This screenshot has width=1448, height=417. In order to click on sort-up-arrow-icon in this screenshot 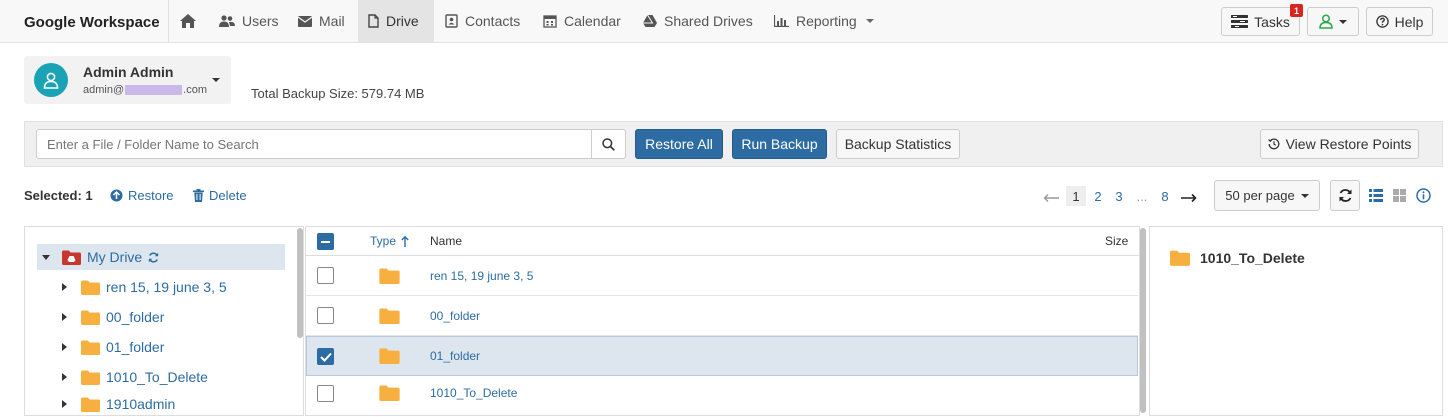, I will do `click(405, 241)`.